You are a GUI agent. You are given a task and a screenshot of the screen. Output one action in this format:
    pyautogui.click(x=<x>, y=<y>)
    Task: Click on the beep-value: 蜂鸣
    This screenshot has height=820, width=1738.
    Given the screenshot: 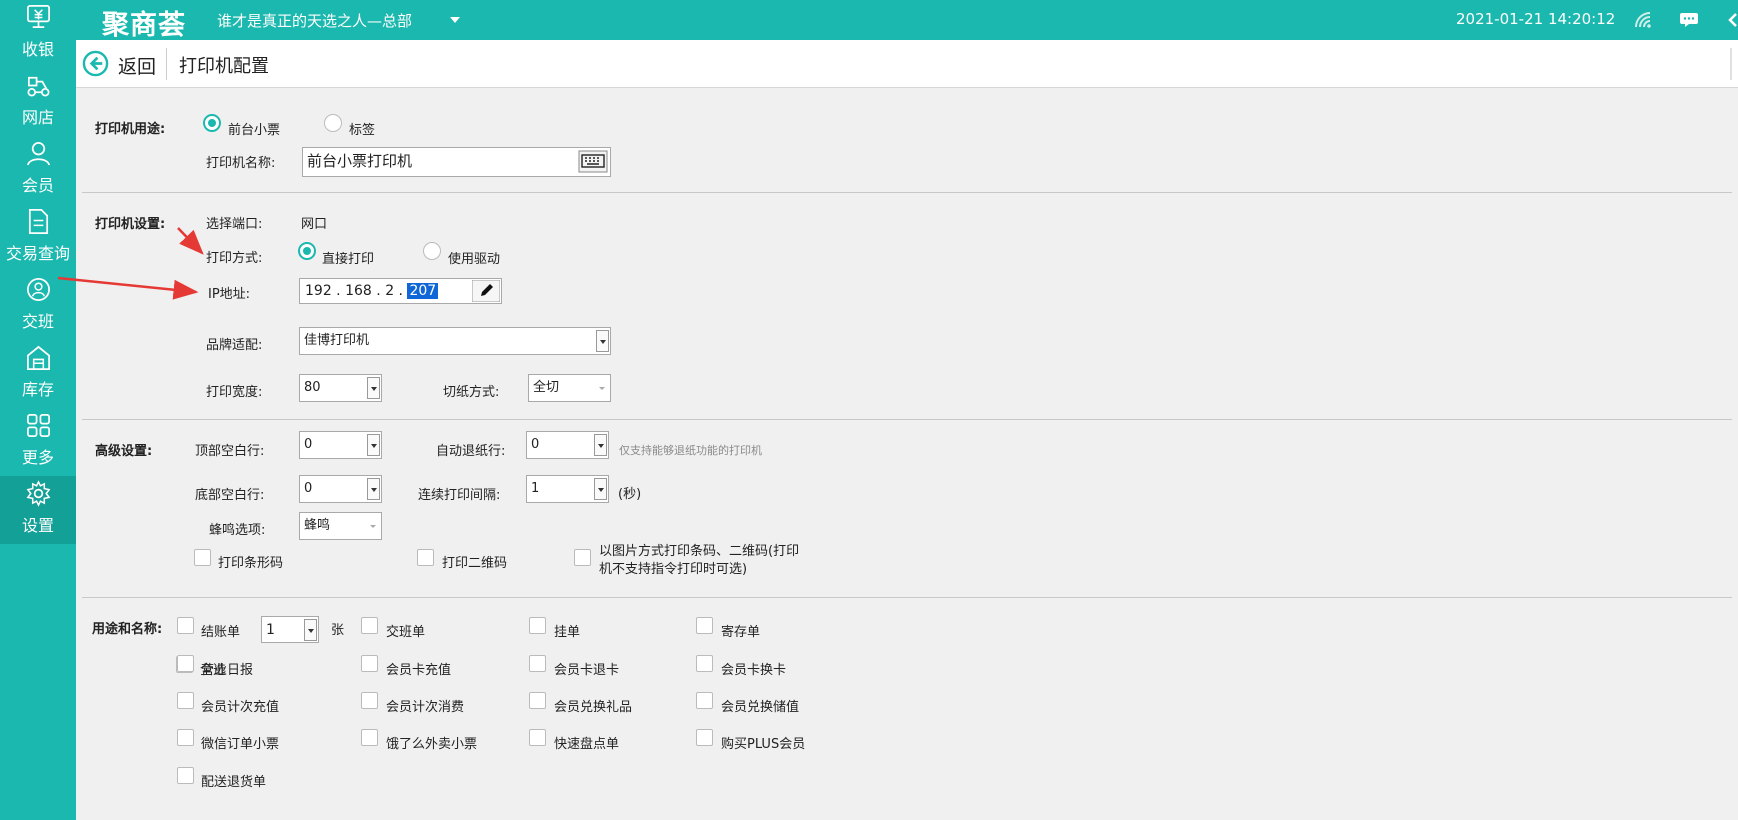 What is the action you would take?
    pyautogui.click(x=317, y=525)
    